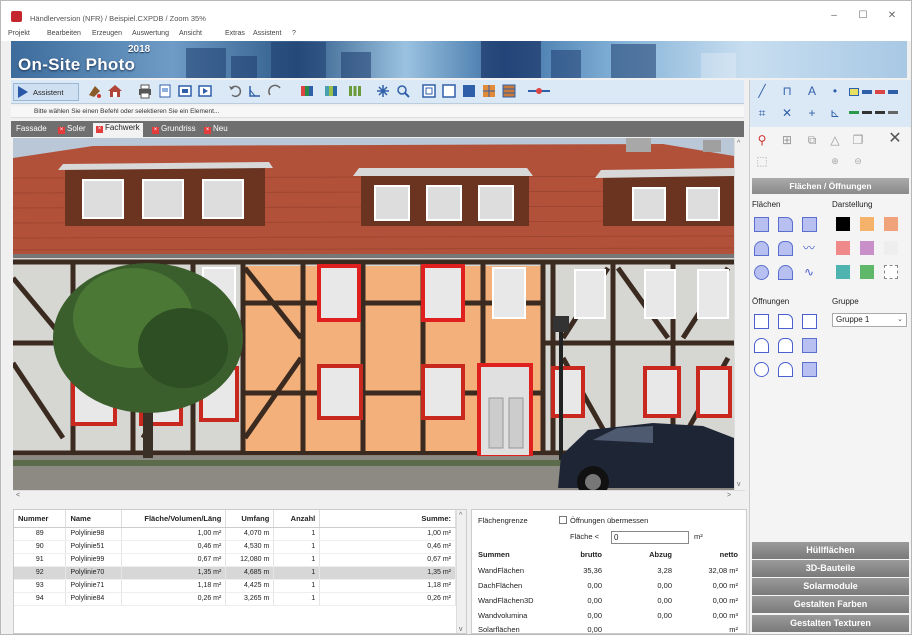 The image size is (912, 635). I want to click on black-dash-swatch, so click(880, 112).